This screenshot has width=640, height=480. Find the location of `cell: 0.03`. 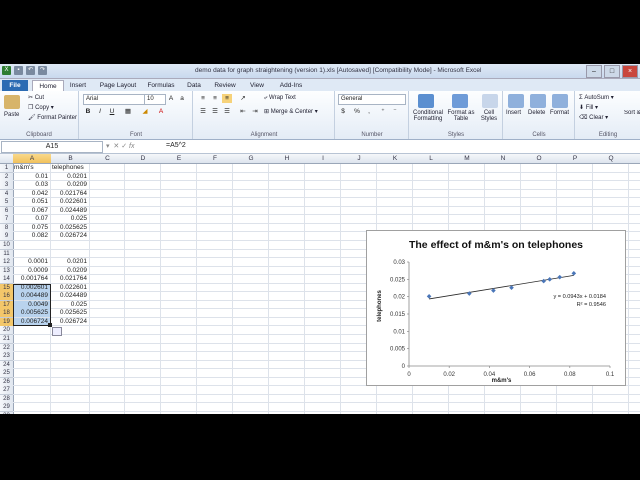

cell: 0.03 is located at coordinates (31, 185).